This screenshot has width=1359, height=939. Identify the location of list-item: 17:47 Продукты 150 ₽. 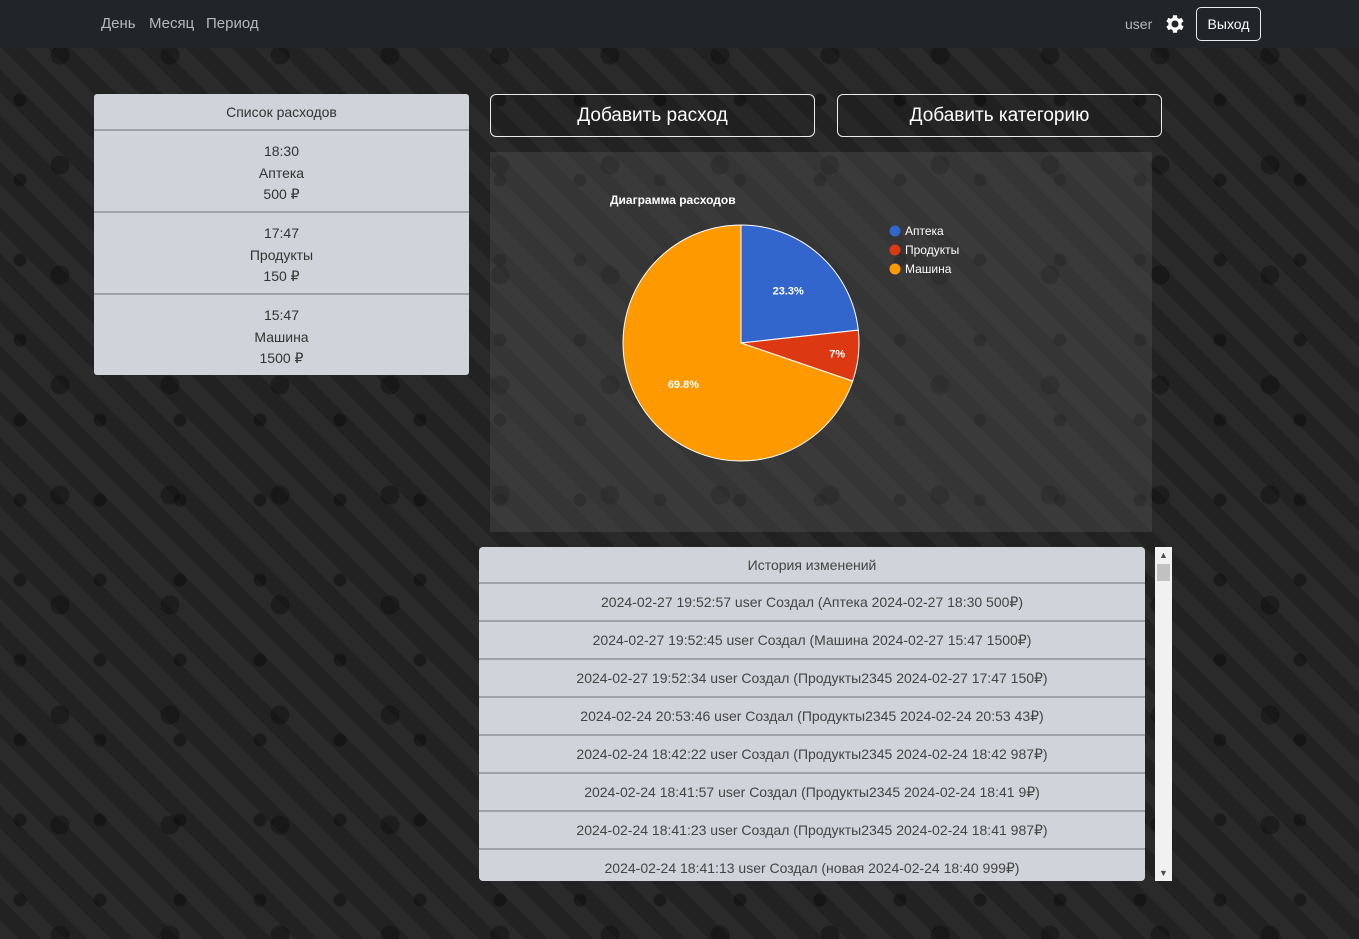
(281, 254).